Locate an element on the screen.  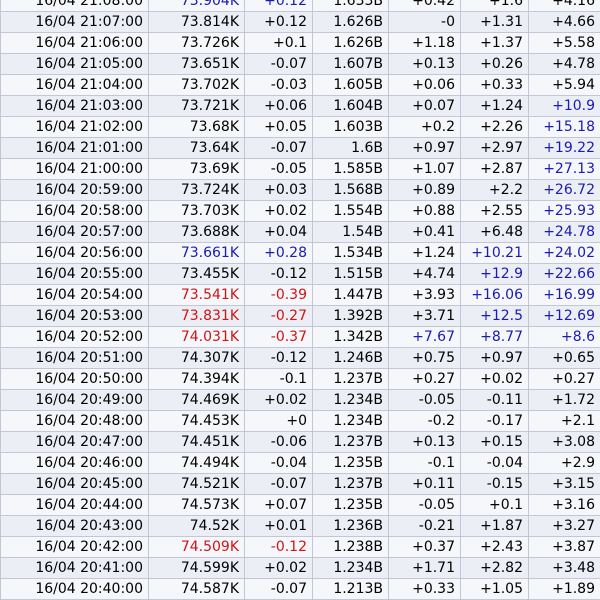
cell-timestamp: 16/04 20:45:00 is located at coordinates (74, 484).